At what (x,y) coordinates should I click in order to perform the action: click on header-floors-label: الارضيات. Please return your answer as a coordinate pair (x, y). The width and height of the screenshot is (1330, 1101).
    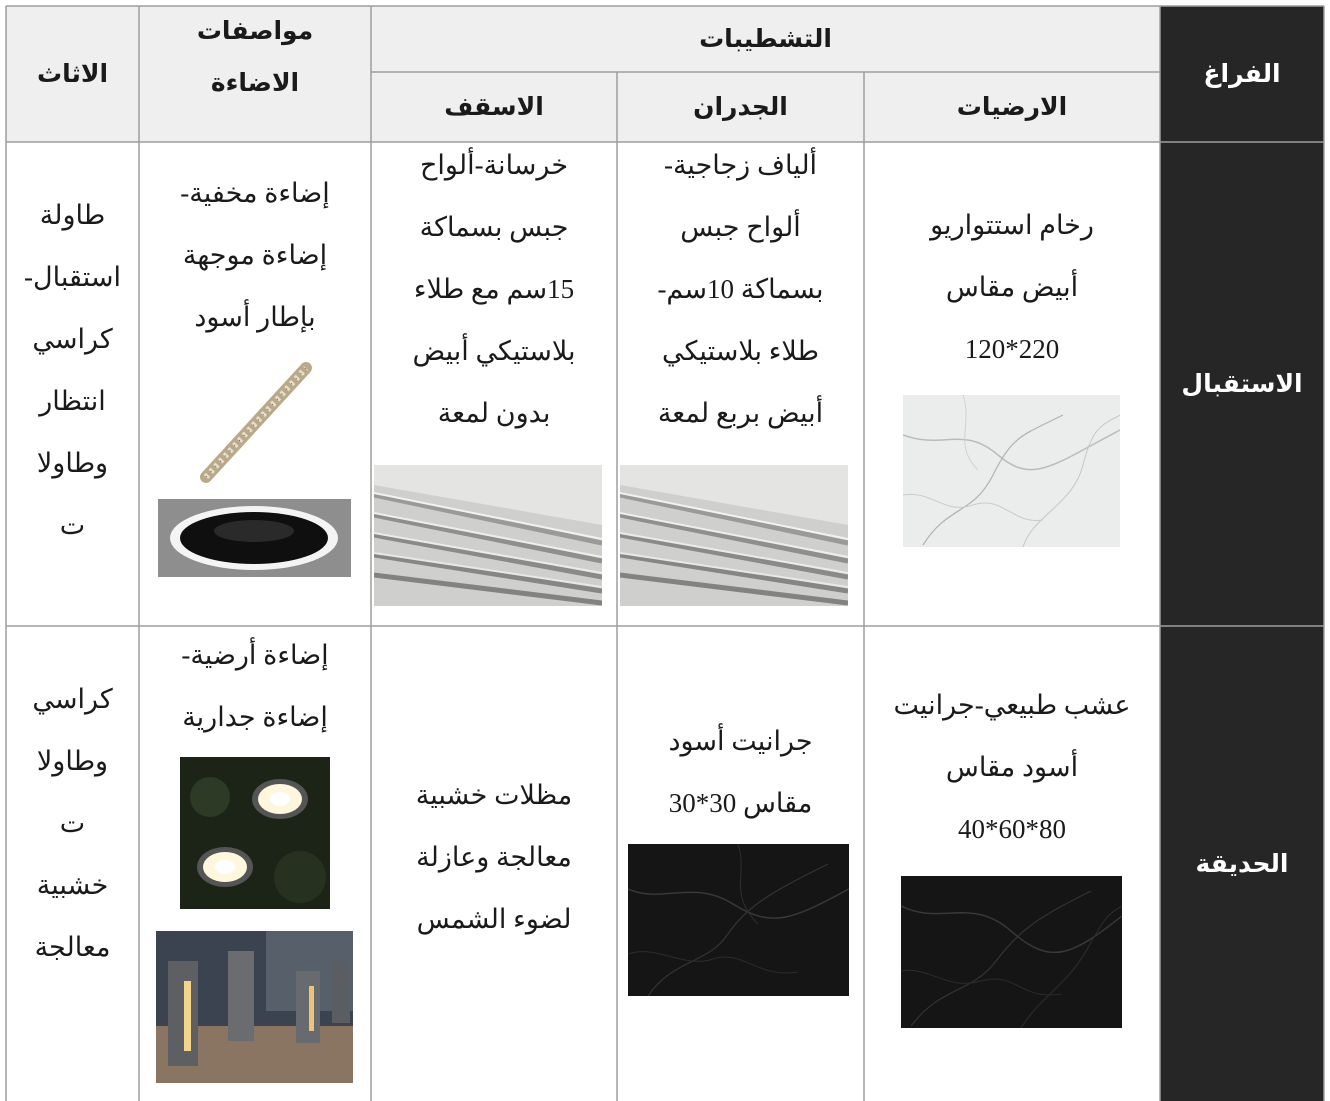
    Looking at the image, I should click on (1012, 107).